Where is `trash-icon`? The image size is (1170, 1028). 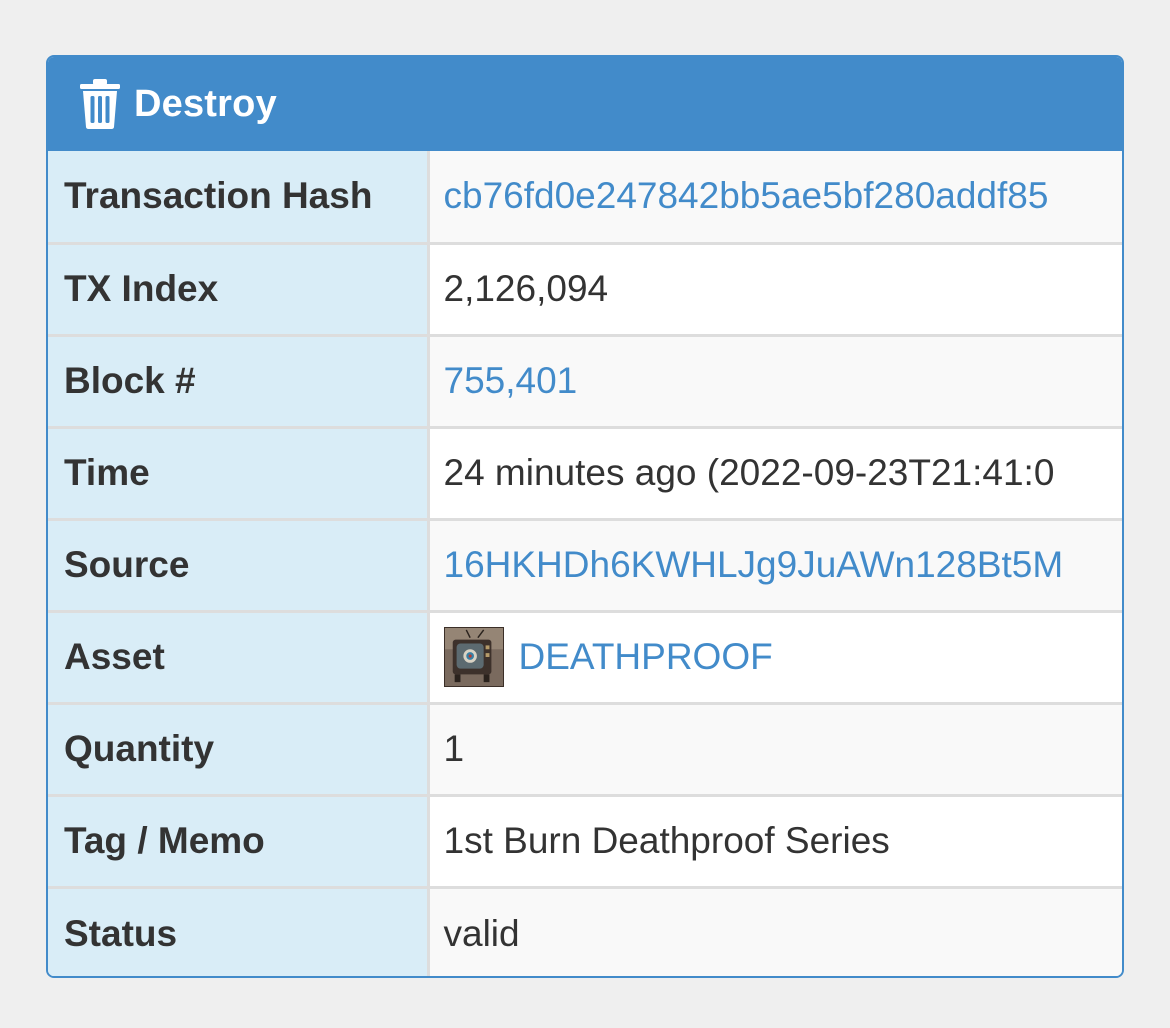
trash-icon is located at coordinates (100, 104).